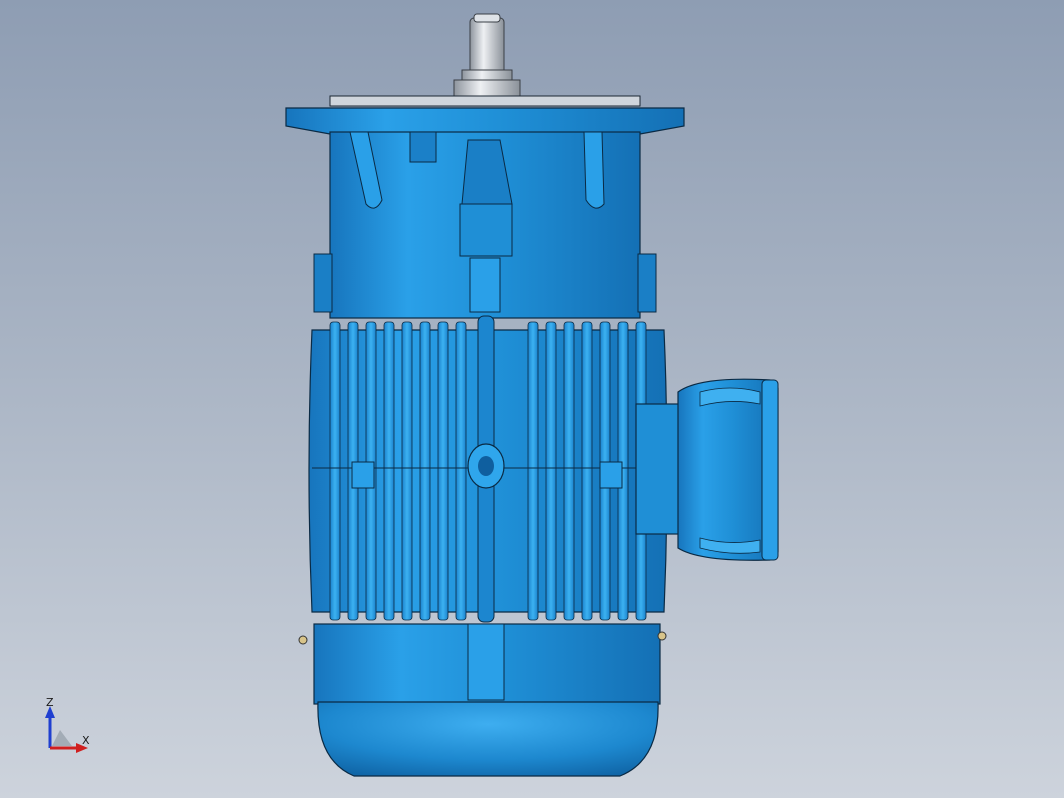 This screenshot has width=1064, height=798. I want to click on x-axis-label: X, so click(86, 740).